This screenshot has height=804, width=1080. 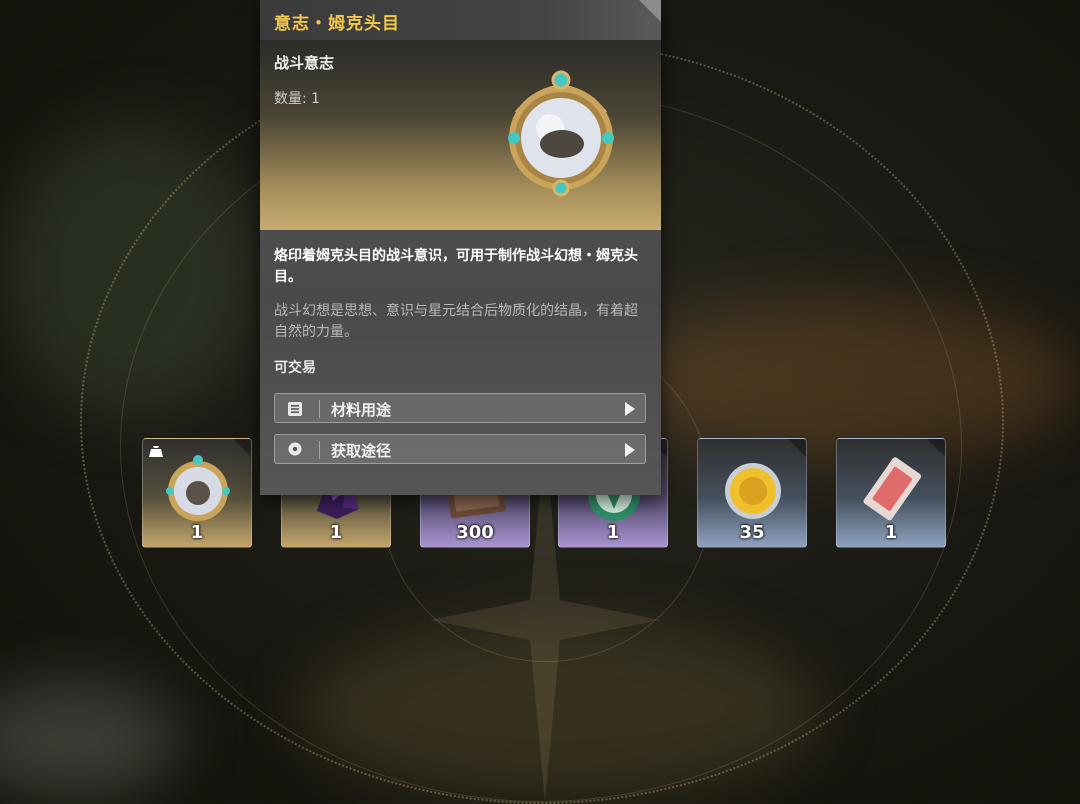 What do you see at coordinates (460, 135) in the screenshot?
I see `item-preview: 战斗意志 数量: 1` at bounding box center [460, 135].